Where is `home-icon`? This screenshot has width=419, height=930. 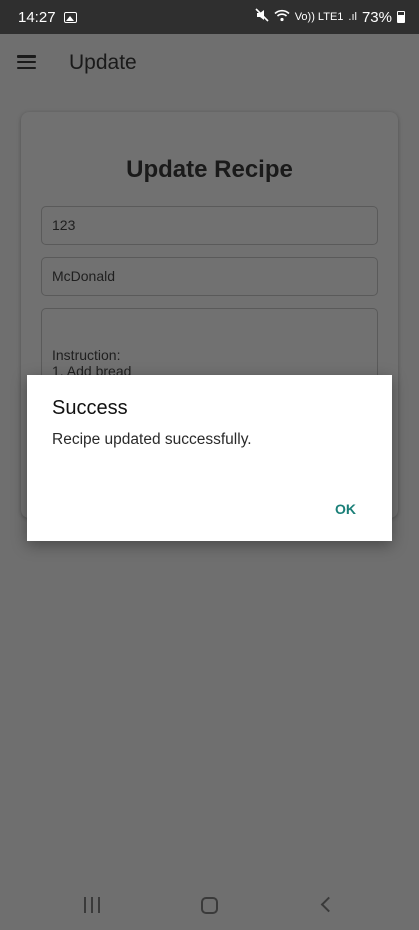 home-icon is located at coordinates (209, 905).